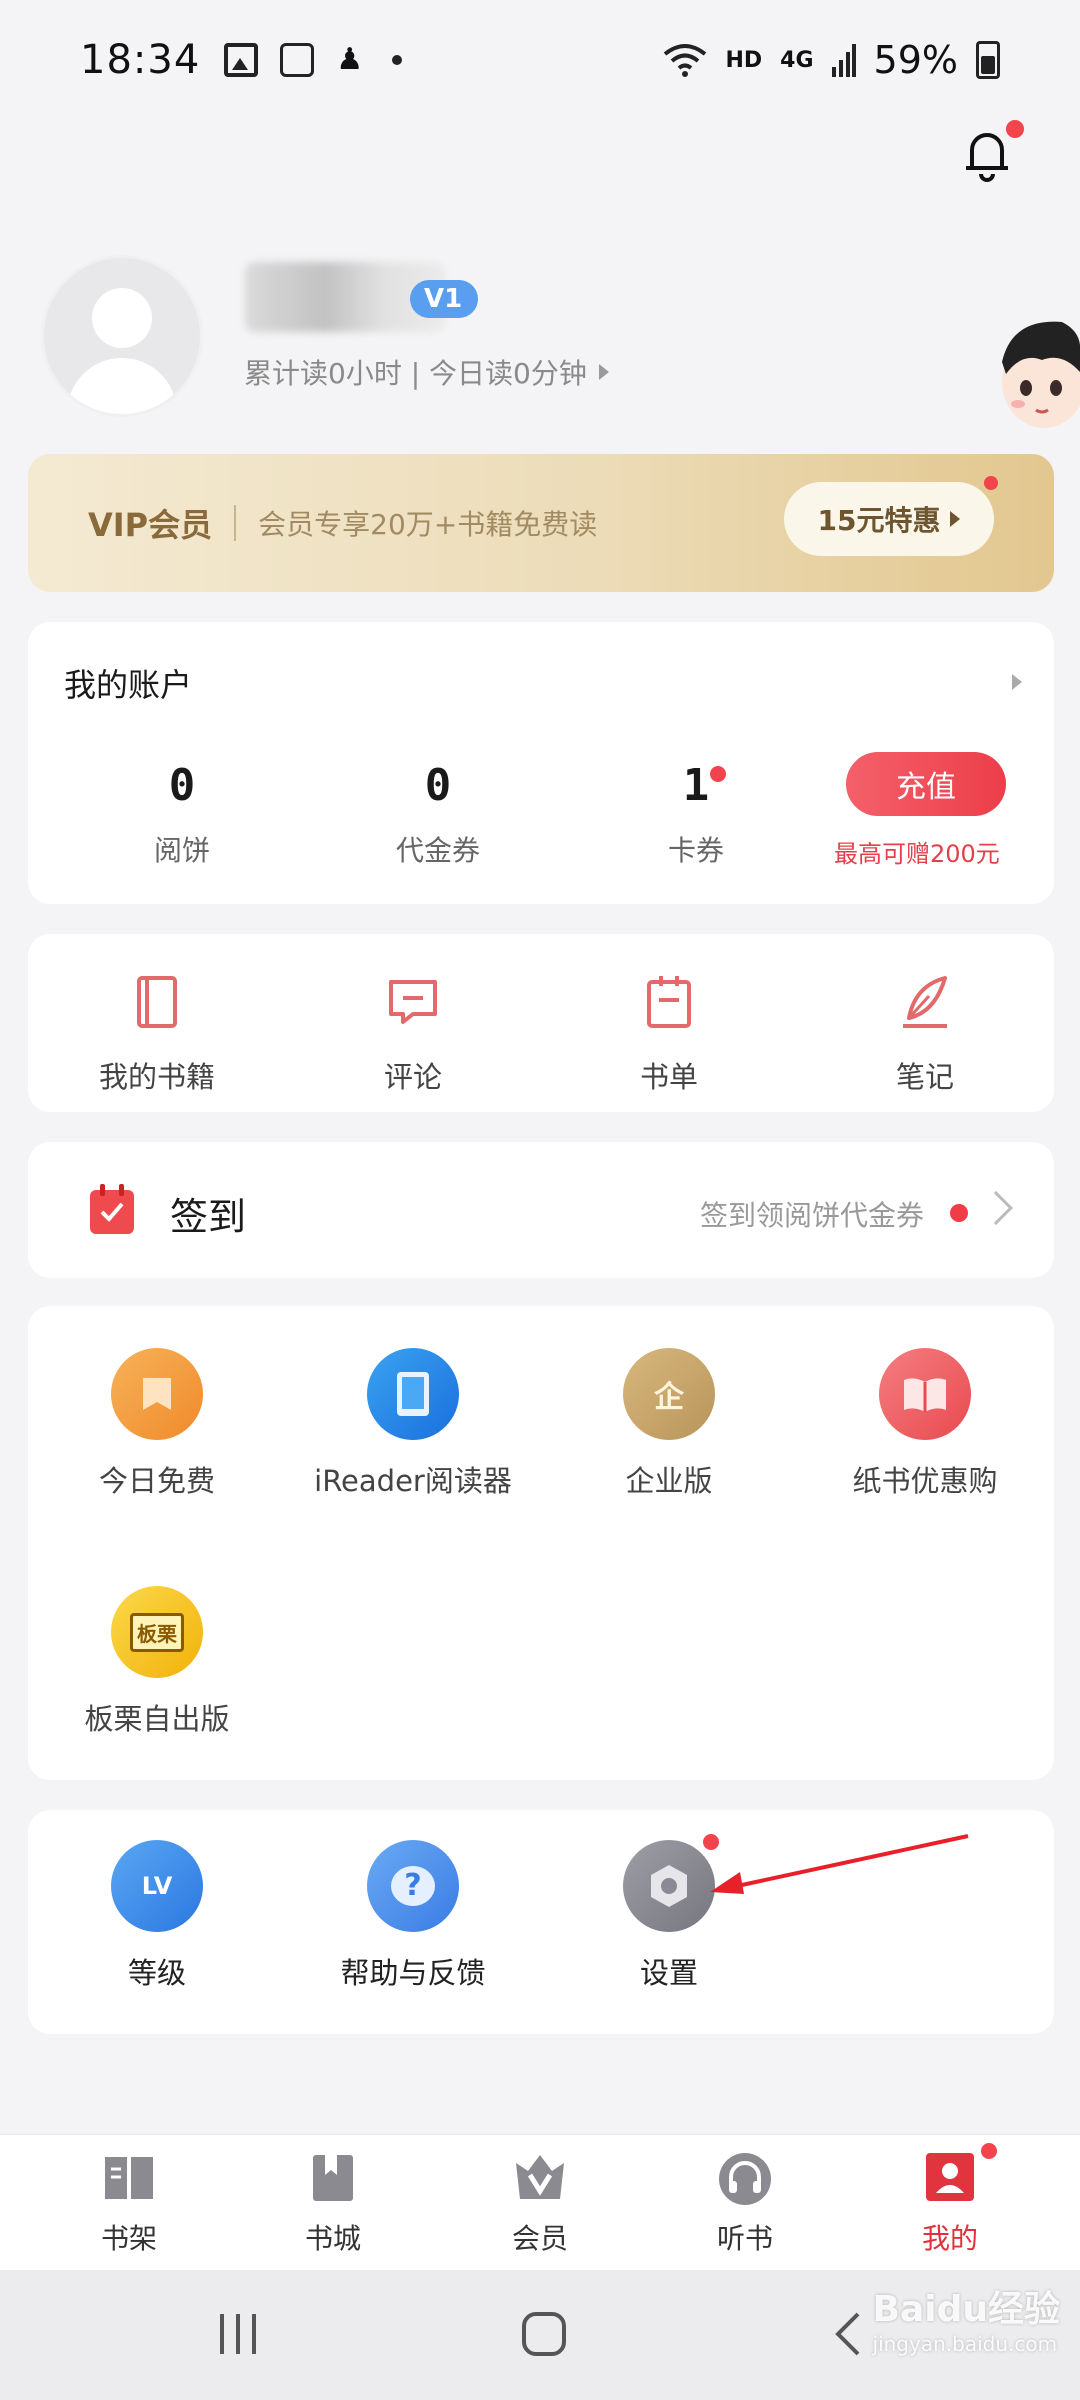  I want to click on booklist-icon, so click(669, 1002).